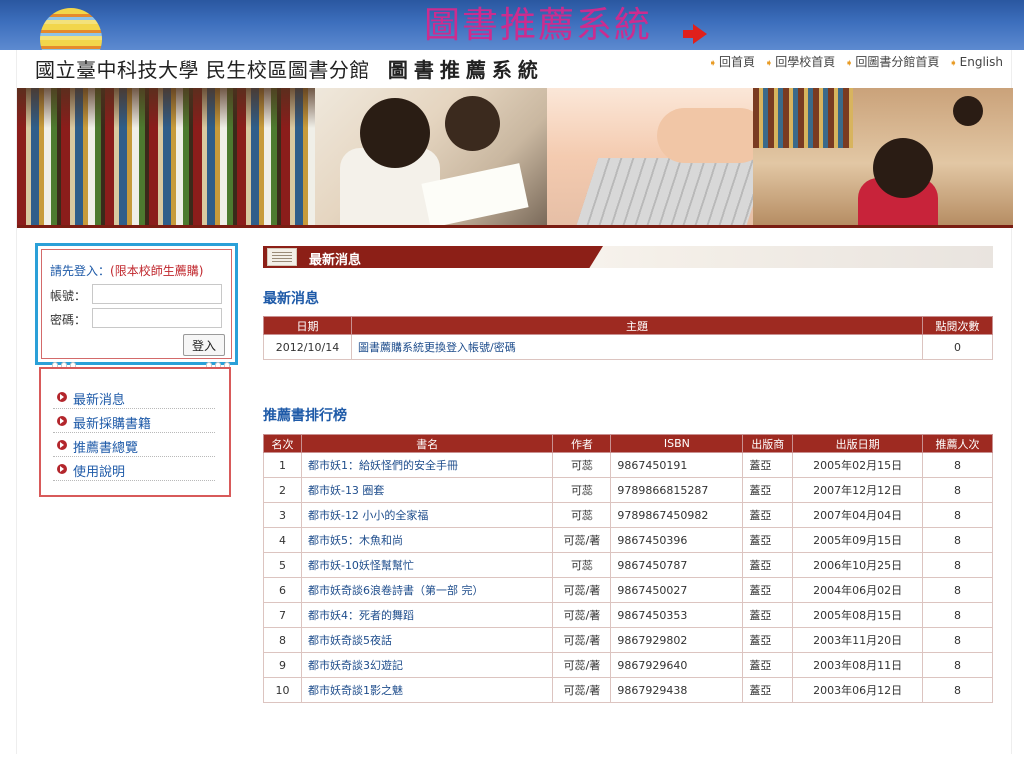 Image resolution: width=1024 pixels, height=768 pixels. What do you see at coordinates (628, 257) in the screenshot?
I see `news-bar: 最新消息` at bounding box center [628, 257].